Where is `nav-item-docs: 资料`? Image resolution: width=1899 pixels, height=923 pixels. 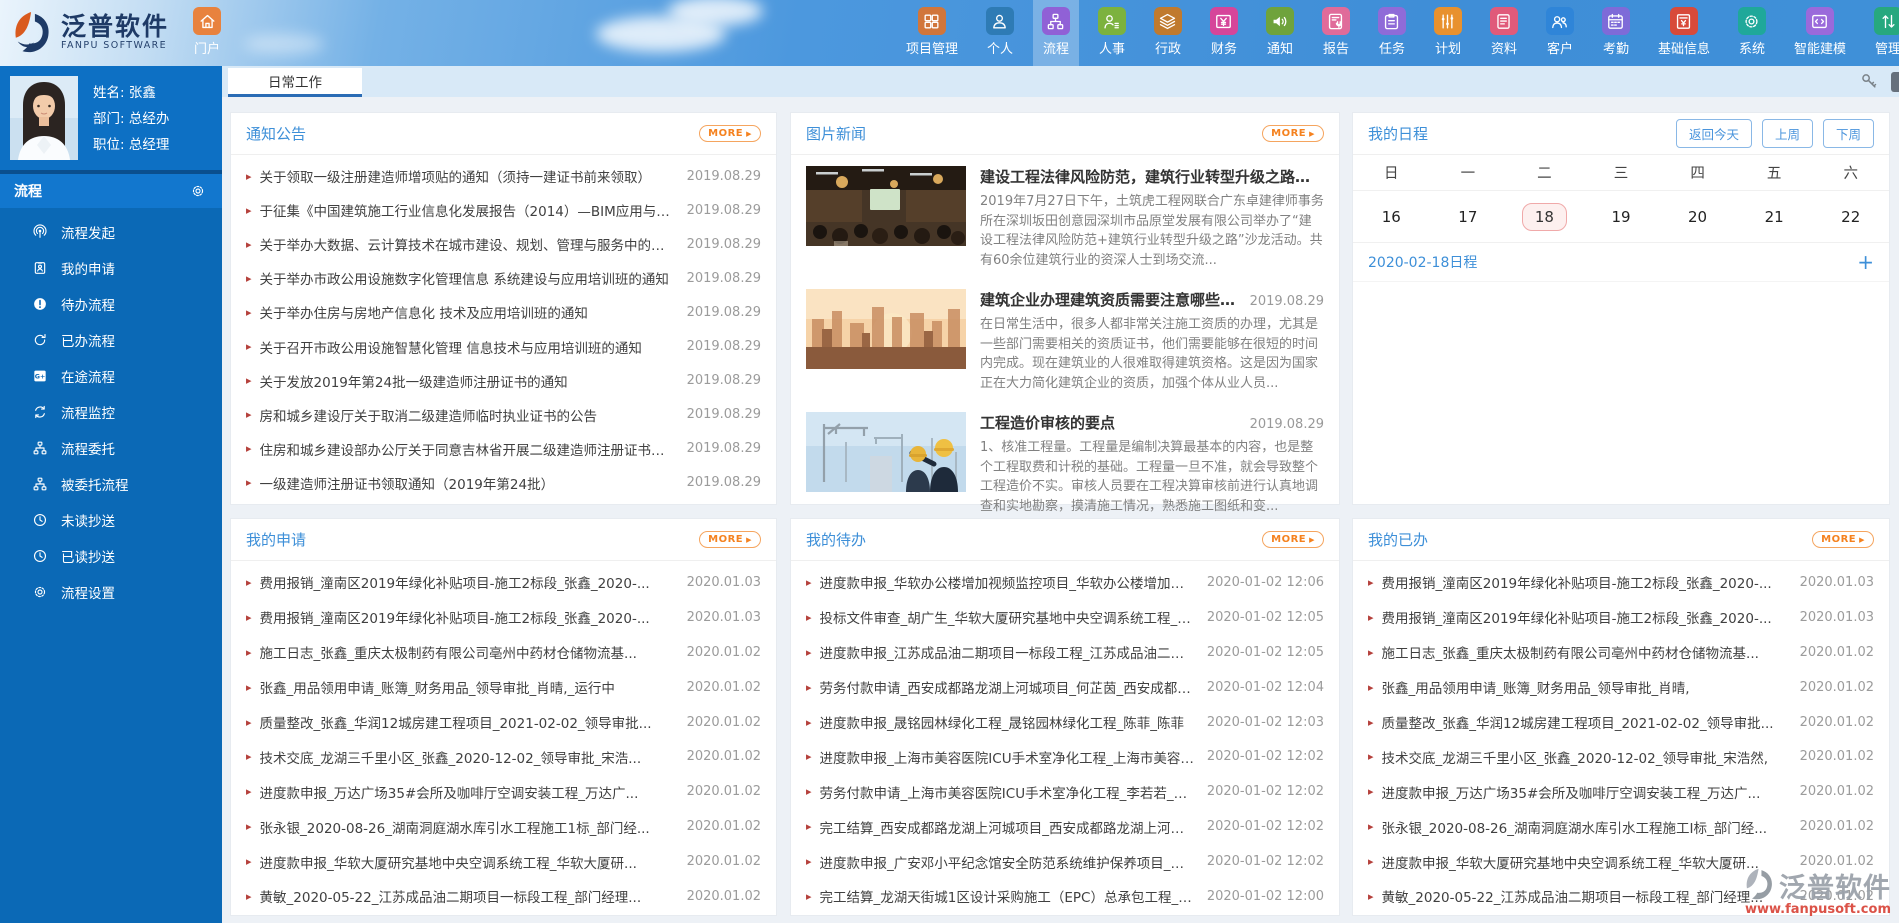 nav-item-docs: 资料 is located at coordinates (1504, 33).